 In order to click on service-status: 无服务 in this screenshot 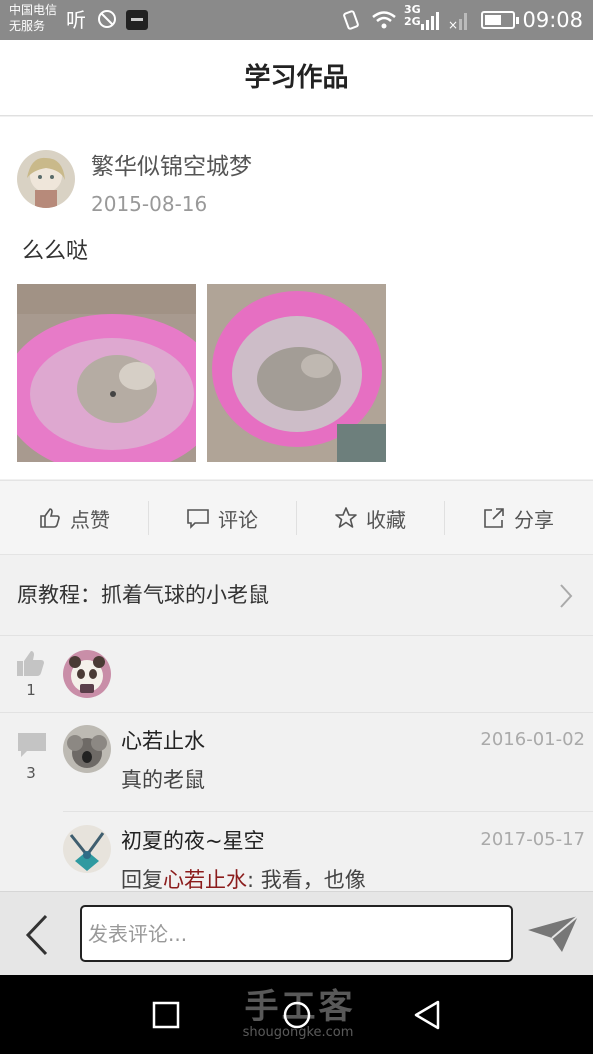, I will do `click(27, 26)`.